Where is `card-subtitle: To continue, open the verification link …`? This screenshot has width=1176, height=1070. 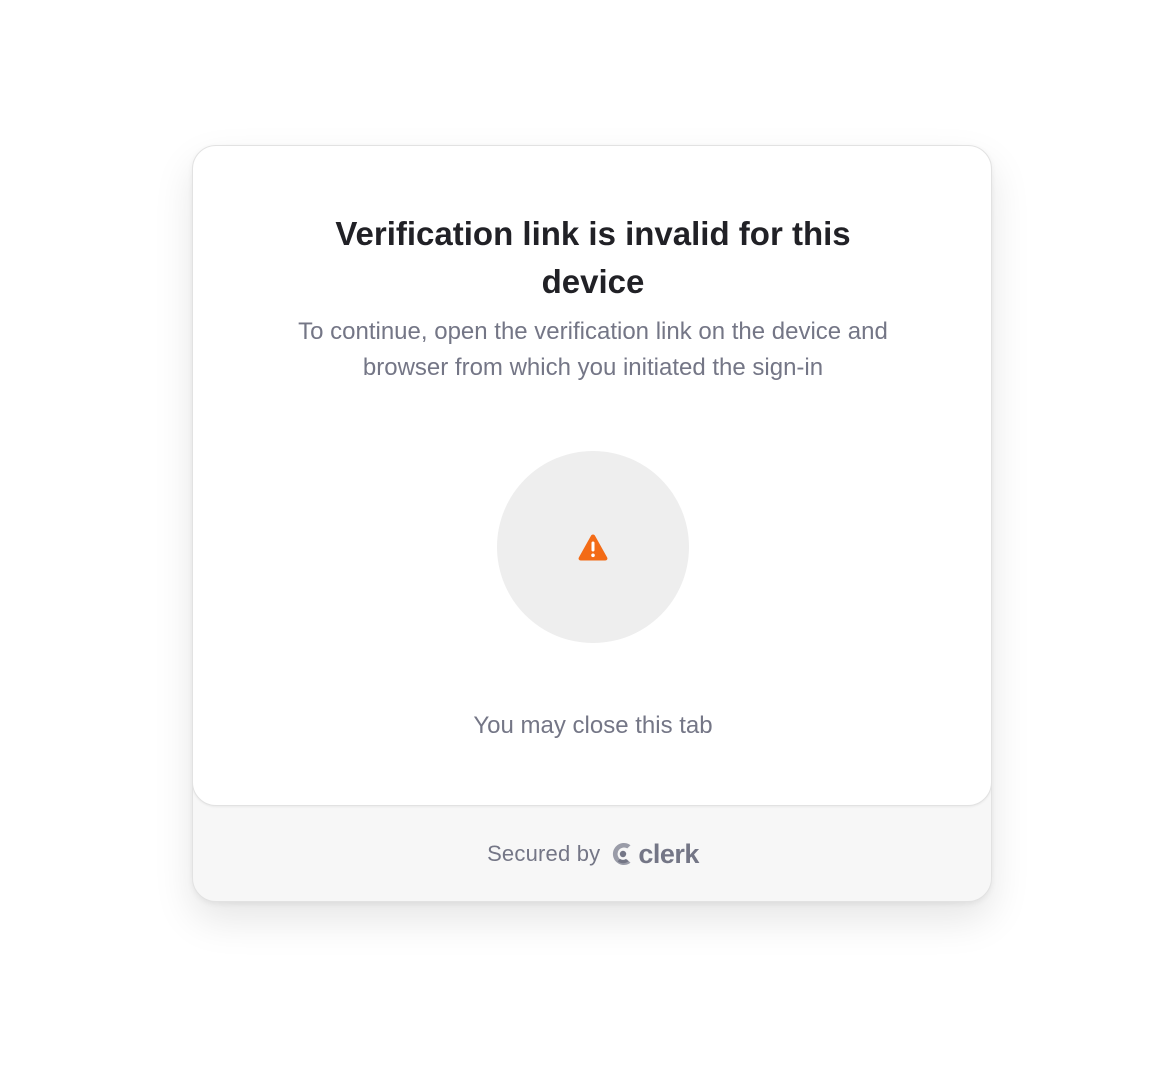
card-subtitle: To continue, open the verification link … is located at coordinates (593, 349).